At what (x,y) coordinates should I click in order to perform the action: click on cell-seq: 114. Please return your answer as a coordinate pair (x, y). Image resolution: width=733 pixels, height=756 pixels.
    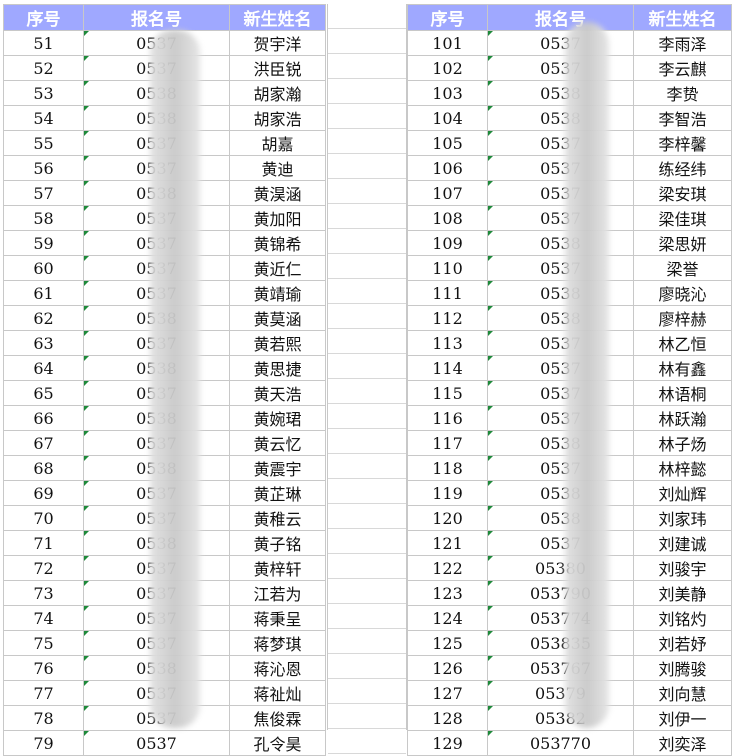
    Looking at the image, I should click on (447, 368).